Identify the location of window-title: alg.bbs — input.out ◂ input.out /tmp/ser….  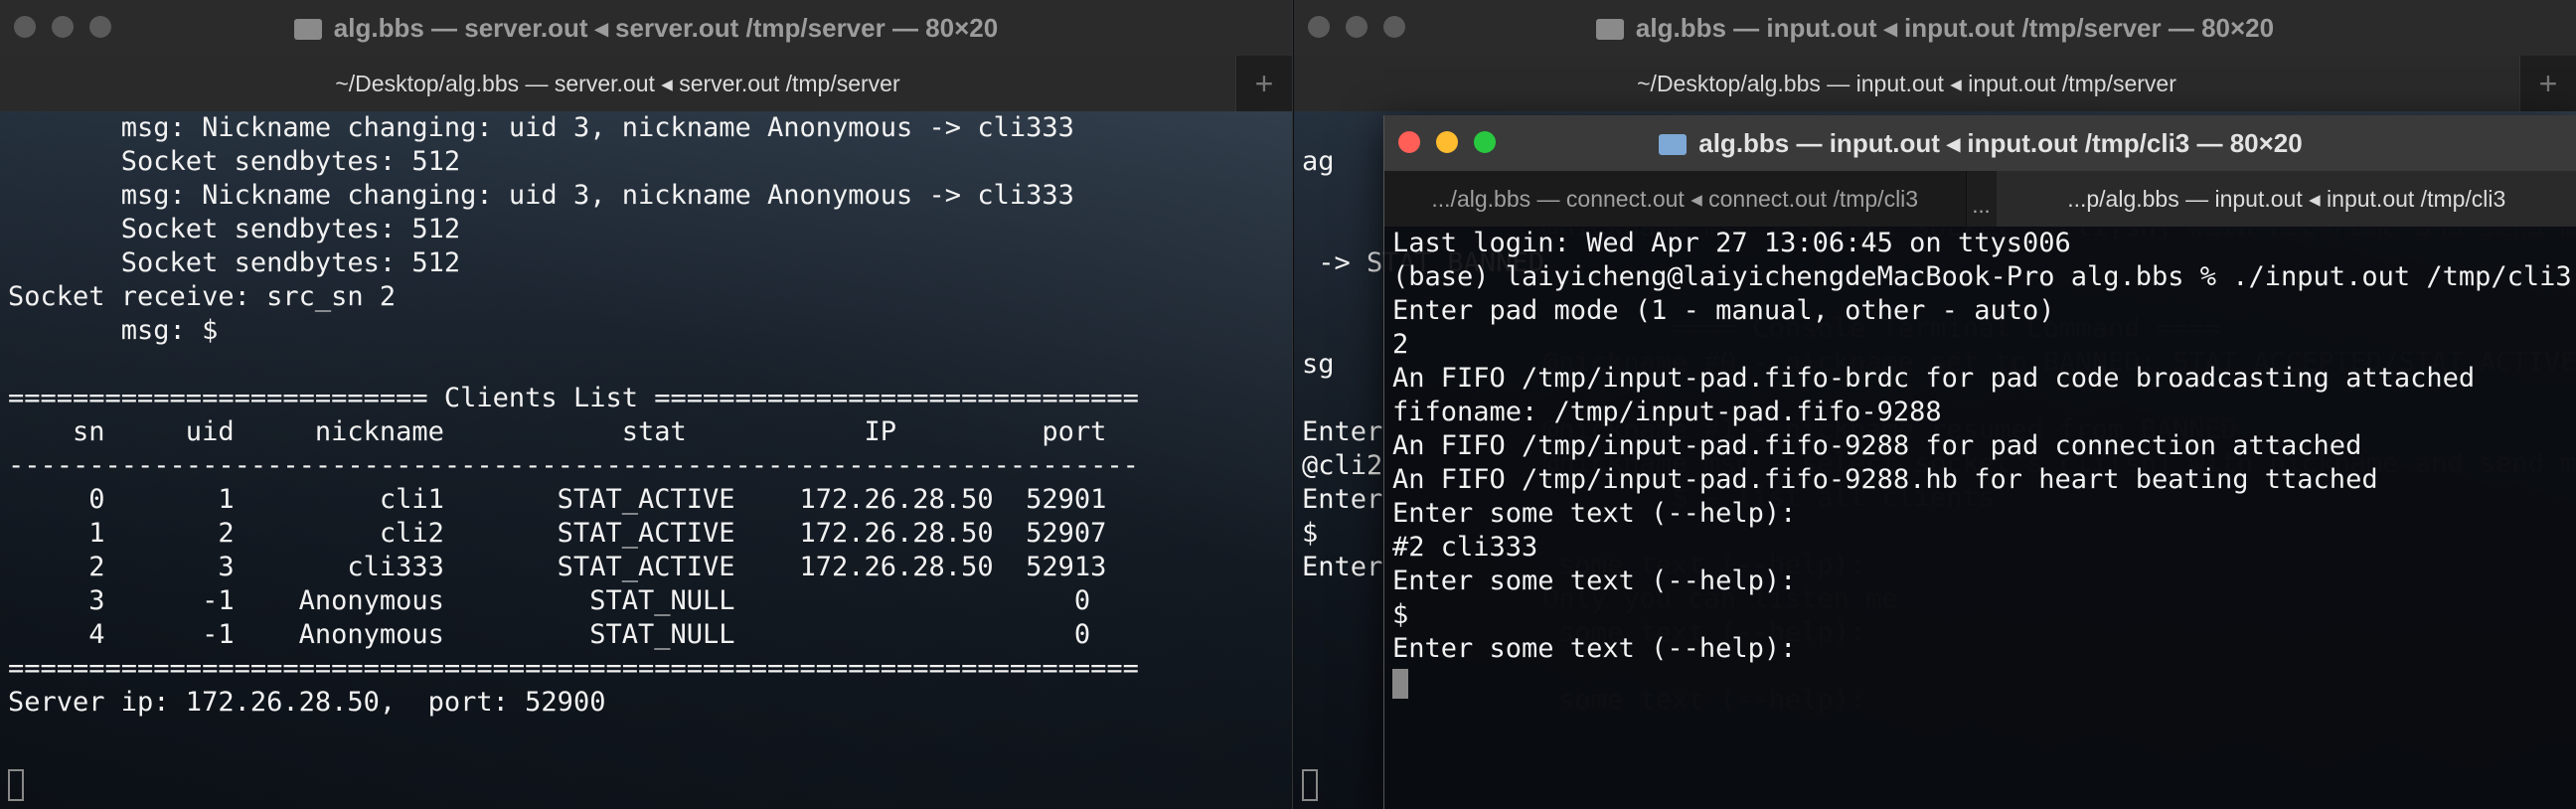
(1955, 27).